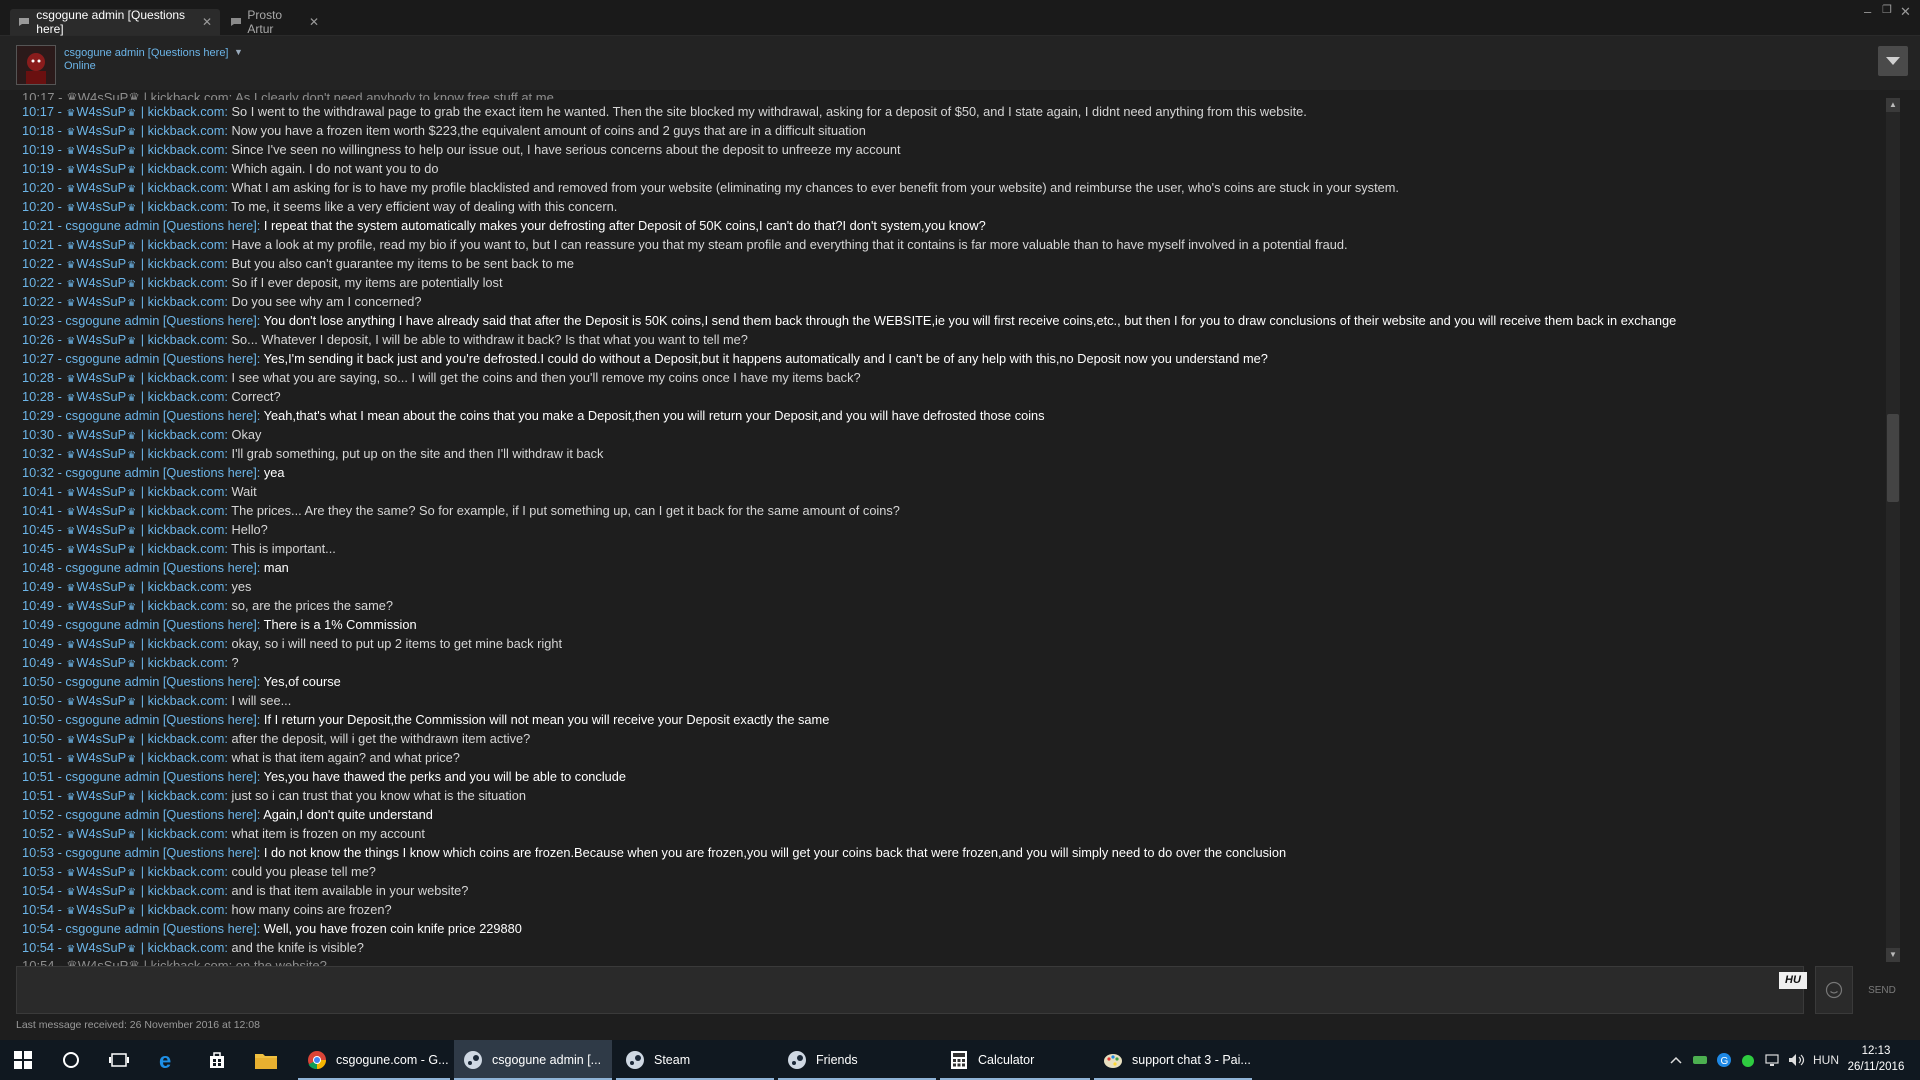 This screenshot has height=1080, width=1920. I want to click on message-text: Which again. I do not want you to do, so click(335, 168).